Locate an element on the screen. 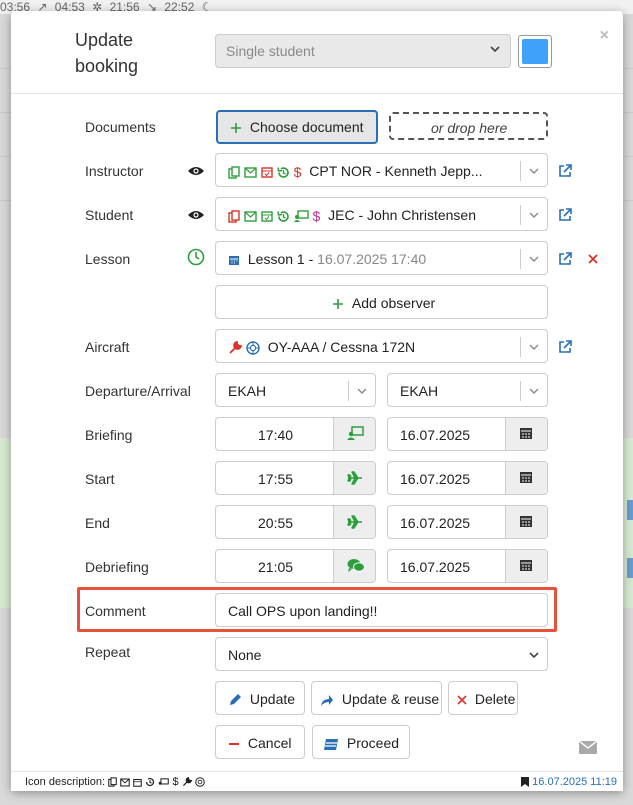  arrival-select: EKAH is located at coordinates (467, 390).